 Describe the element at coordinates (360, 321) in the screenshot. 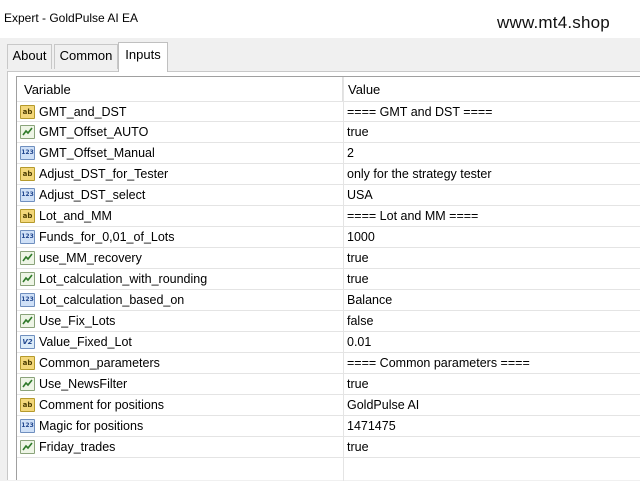

I see `variable-value: false` at that location.